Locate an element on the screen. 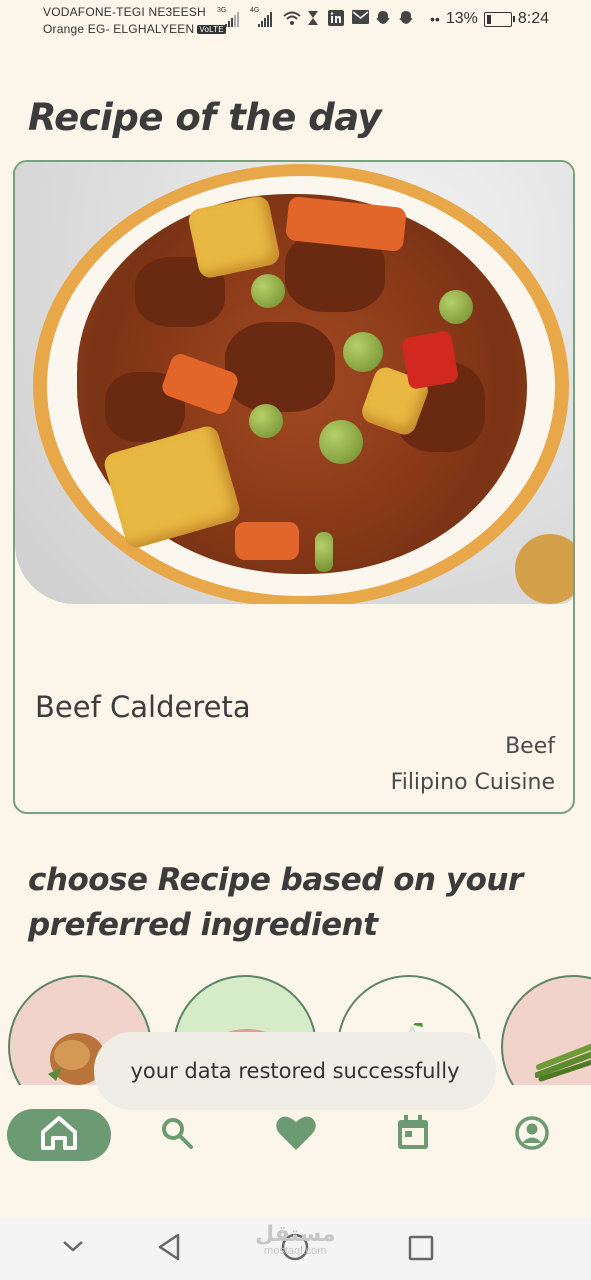  recipe-cuisine: Filipino Cuisine is located at coordinates (472, 782).